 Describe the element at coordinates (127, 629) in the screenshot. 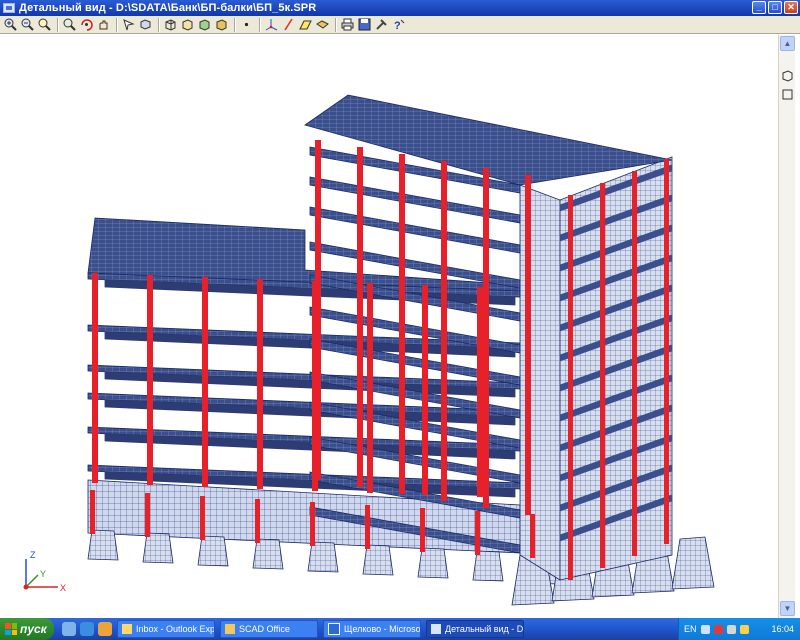

I see `outlook-icon` at that location.